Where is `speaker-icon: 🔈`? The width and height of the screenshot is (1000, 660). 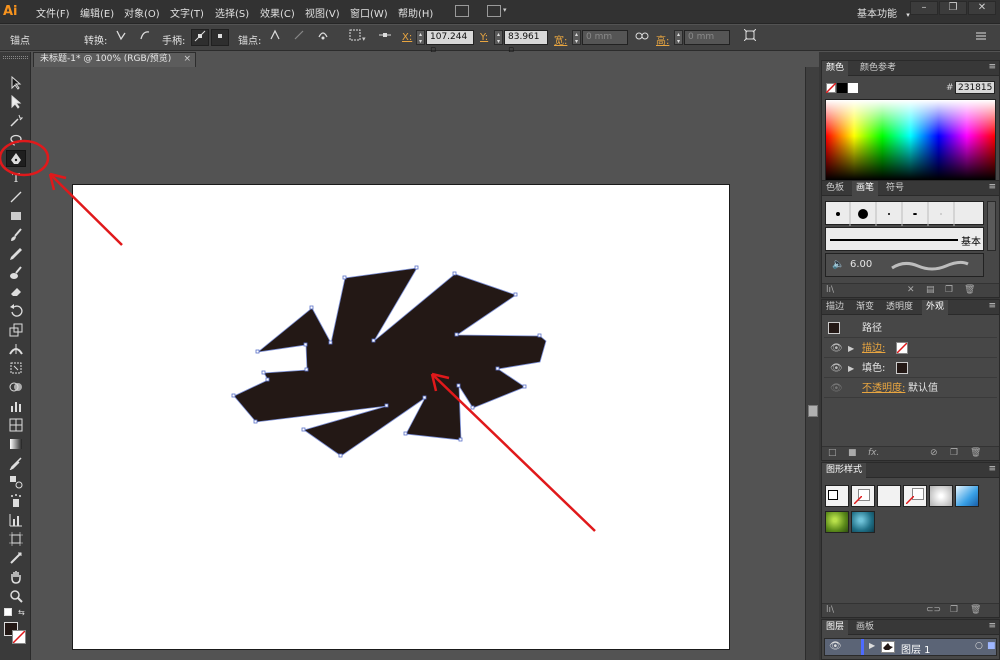
speaker-icon: 🔈 is located at coordinates (838, 264).